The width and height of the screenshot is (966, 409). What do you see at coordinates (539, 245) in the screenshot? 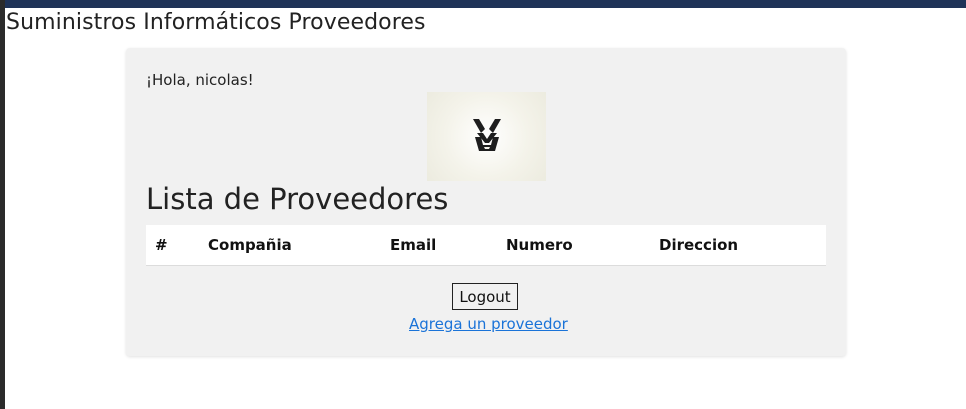
I see `column-header-phone: Numero` at bounding box center [539, 245].